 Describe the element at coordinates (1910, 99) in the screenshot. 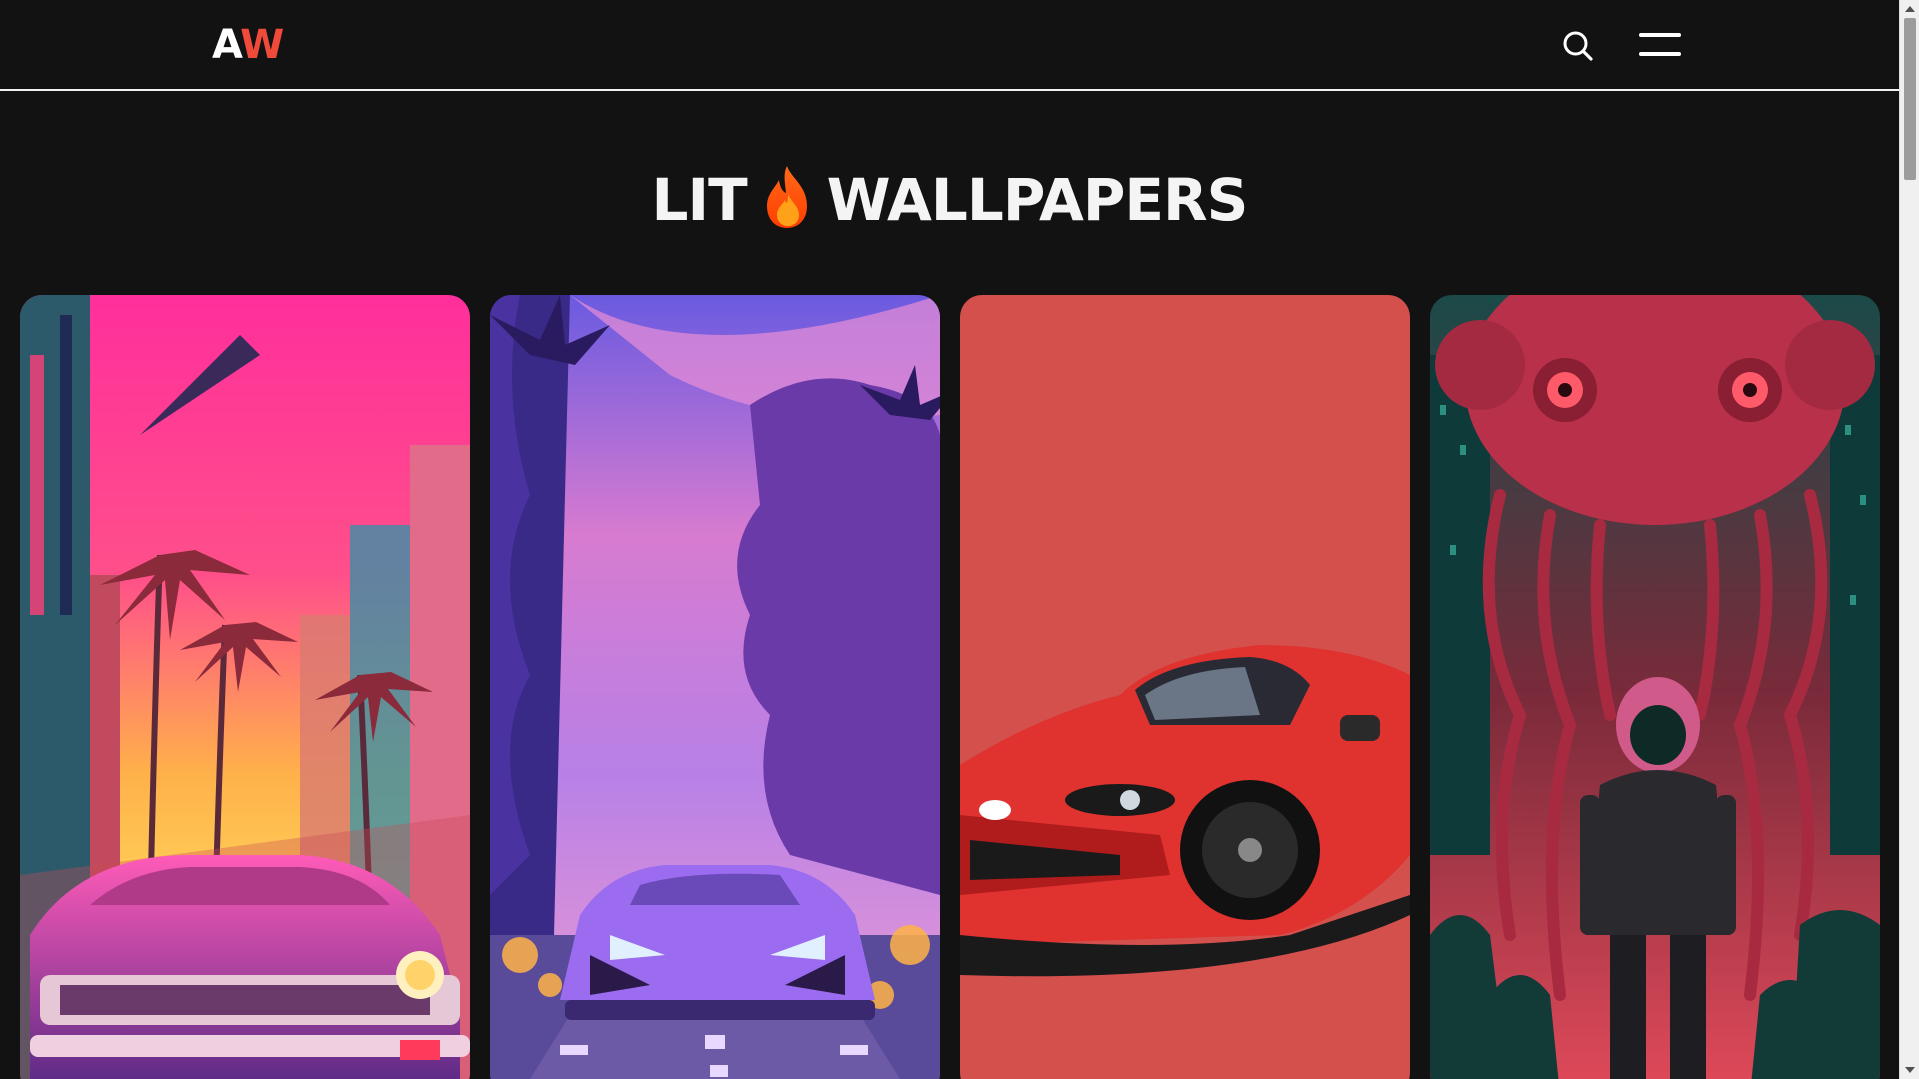

I see `scroll-thumb` at that location.